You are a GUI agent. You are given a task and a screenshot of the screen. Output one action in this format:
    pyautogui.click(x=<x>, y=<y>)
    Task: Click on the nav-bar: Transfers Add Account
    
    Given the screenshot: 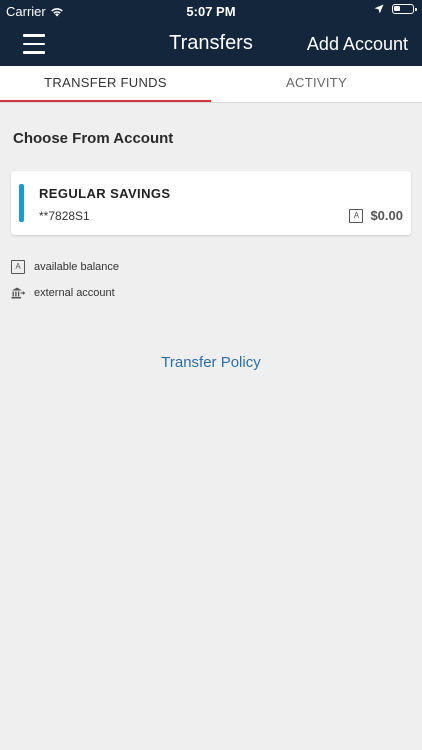 What is the action you would take?
    pyautogui.click(x=211, y=44)
    